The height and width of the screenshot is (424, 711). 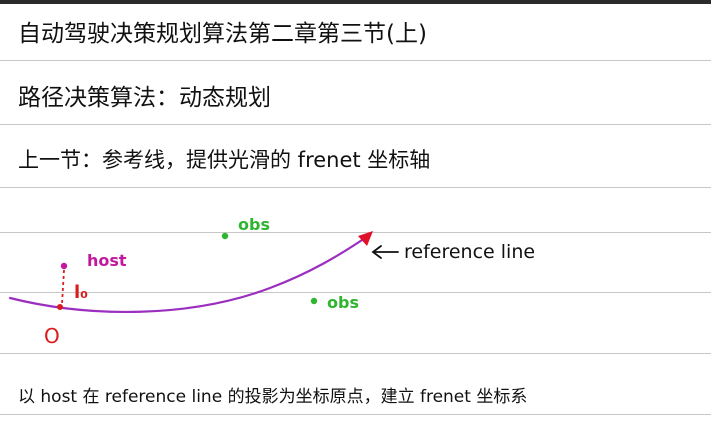 I want to click on reference-line-label: reference line, so click(x=469, y=252).